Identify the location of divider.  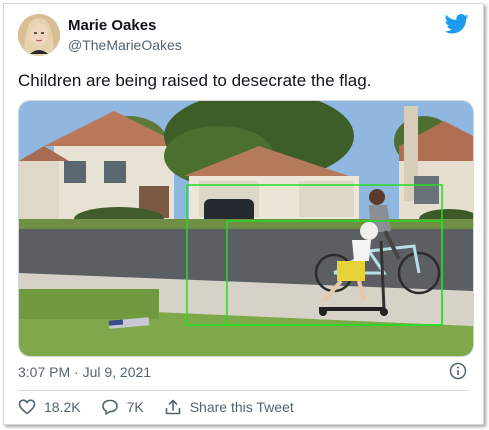
(243, 390).